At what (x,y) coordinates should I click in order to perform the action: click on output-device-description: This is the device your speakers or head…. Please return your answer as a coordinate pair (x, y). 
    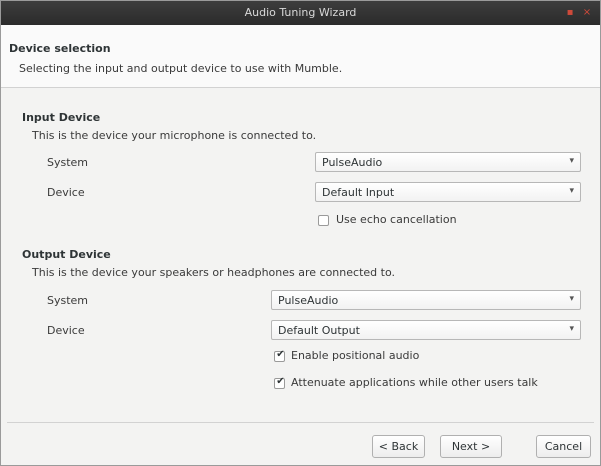
    Looking at the image, I should click on (213, 272).